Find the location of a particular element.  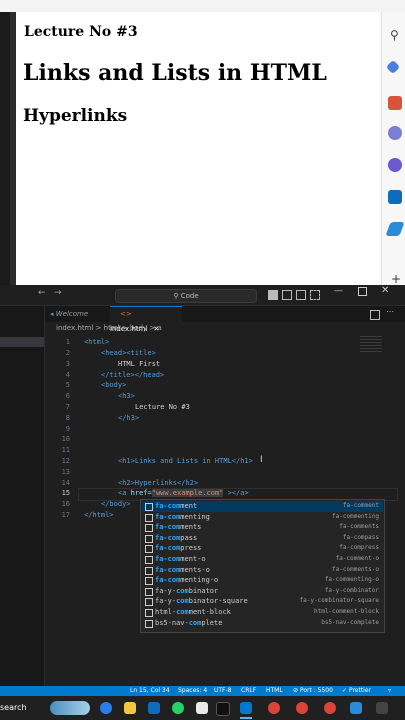

text-cursor-icon: I is located at coordinates (261, 460).